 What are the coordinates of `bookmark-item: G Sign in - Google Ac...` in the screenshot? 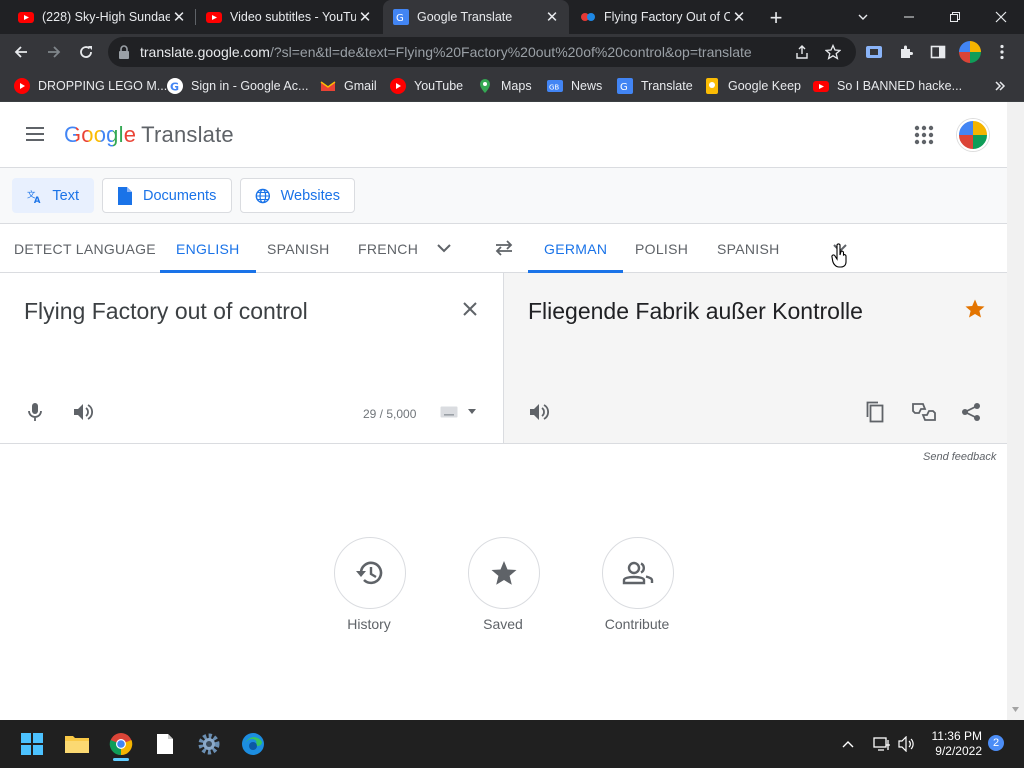 It's located at (237, 86).